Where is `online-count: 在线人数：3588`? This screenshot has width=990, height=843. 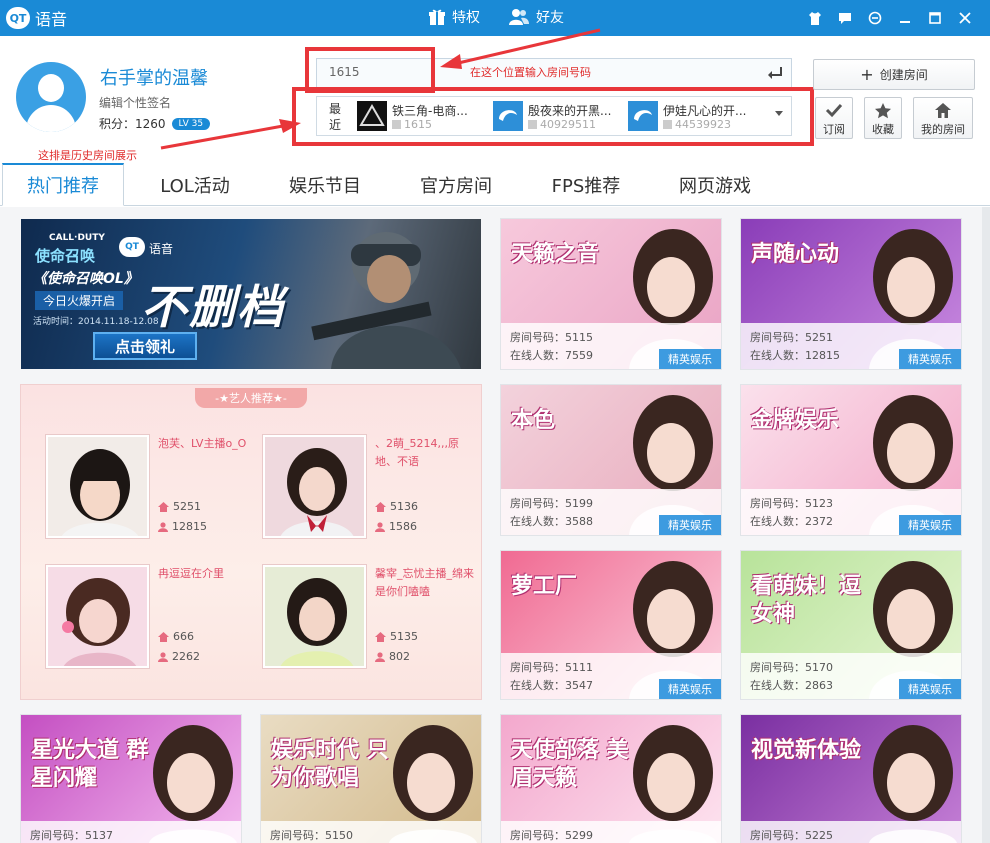
online-count: 在线人数：3588 is located at coordinates (551, 521).